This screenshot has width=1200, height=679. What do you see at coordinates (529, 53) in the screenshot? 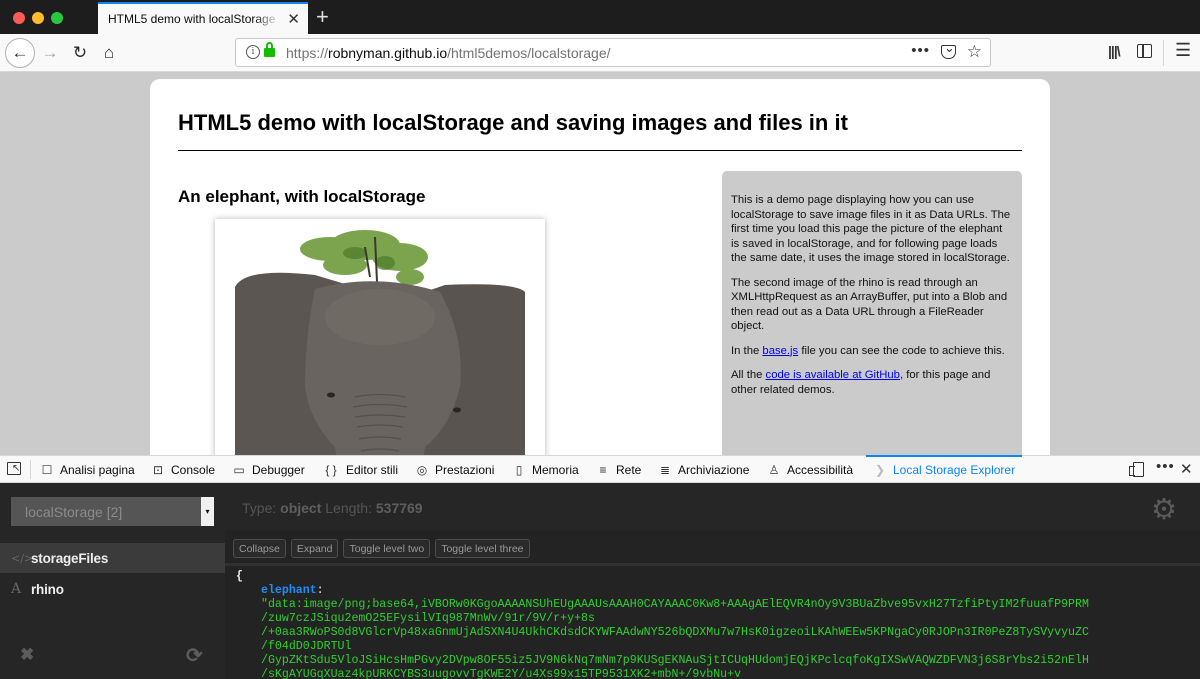
I see `url-path: /html5demos/localstorage/` at bounding box center [529, 53].